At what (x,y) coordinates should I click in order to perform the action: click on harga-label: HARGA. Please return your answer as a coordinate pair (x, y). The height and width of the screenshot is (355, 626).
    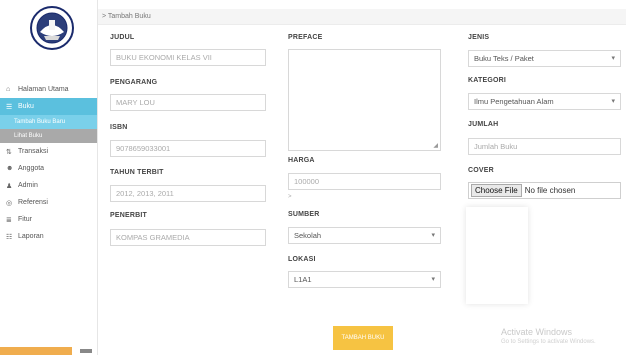
    Looking at the image, I should click on (301, 160).